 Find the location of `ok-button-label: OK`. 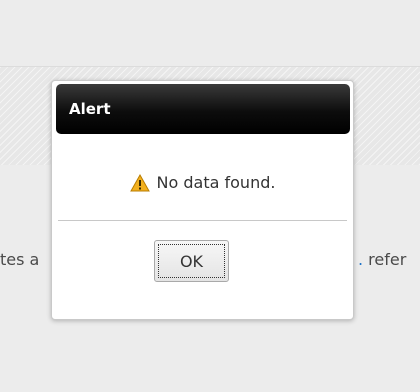

ok-button-label: OK is located at coordinates (191, 261).